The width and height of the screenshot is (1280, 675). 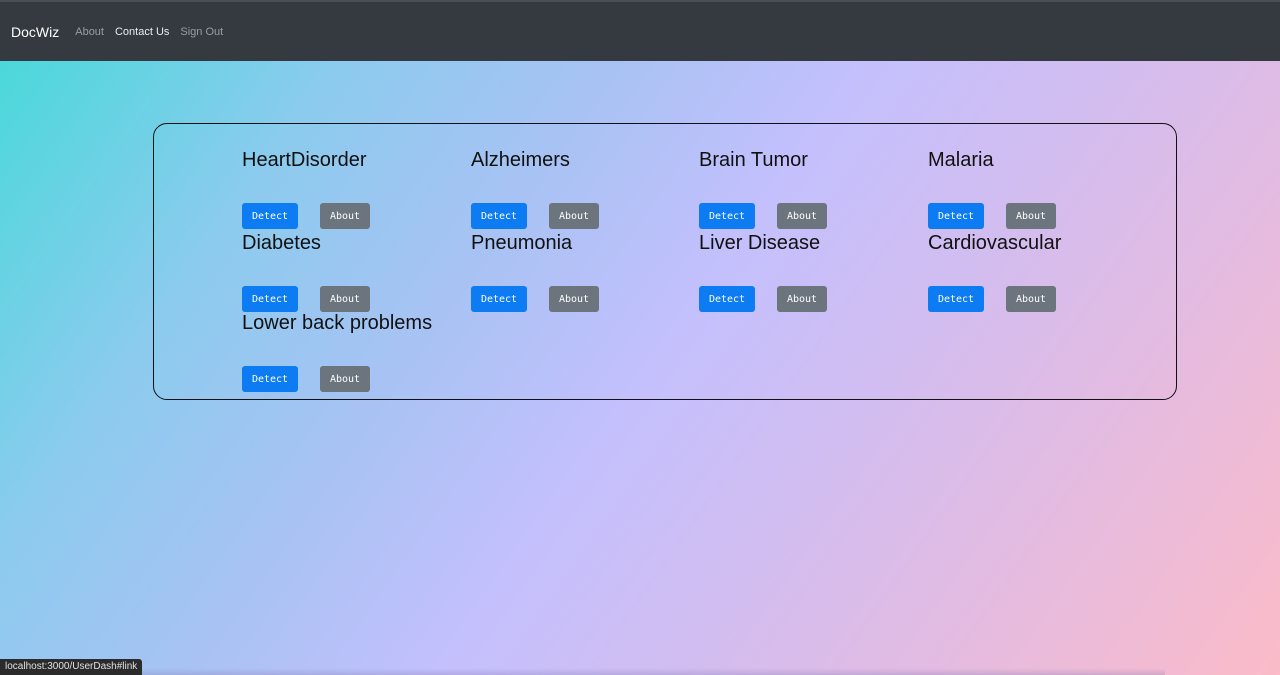 What do you see at coordinates (304, 160) in the screenshot?
I see `disease-title: HeartDisorder` at bounding box center [304, 160].